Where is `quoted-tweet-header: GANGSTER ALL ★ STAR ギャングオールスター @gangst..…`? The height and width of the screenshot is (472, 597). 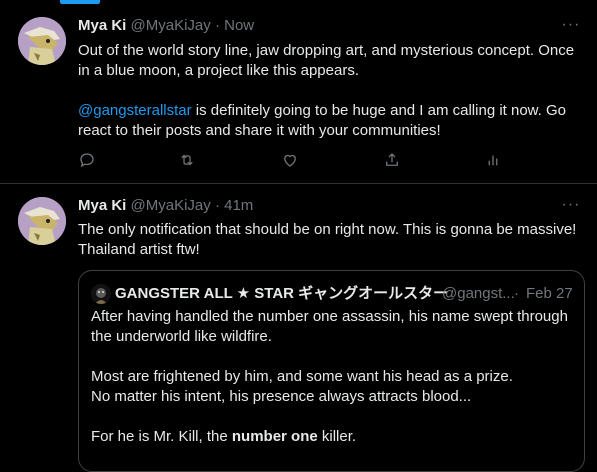
quoted-tweet-header: GANGSTER ALL ★ STAR ギャングオールスター @gangst..… is located at coordinates (332, 294).